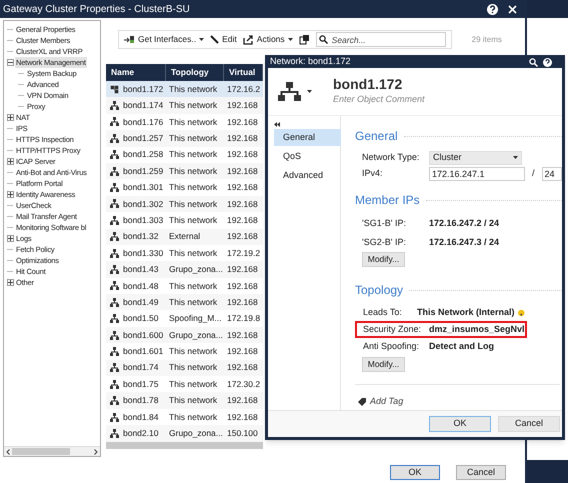 The height and width of the screenshot is (483, 568). I want to click on field-label: Leads To:, so click(383, 312).